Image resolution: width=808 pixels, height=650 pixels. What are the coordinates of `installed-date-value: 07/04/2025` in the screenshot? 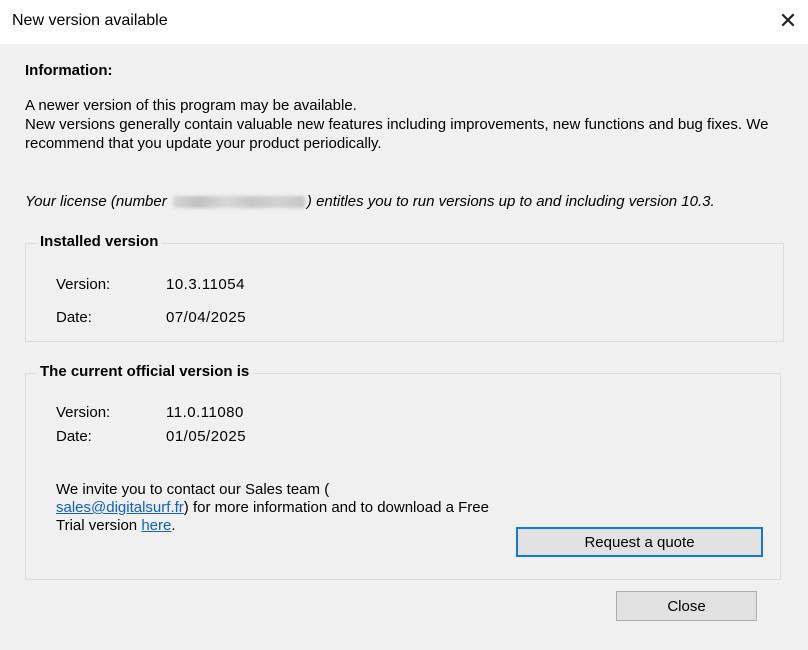 It's located at (206, 317).